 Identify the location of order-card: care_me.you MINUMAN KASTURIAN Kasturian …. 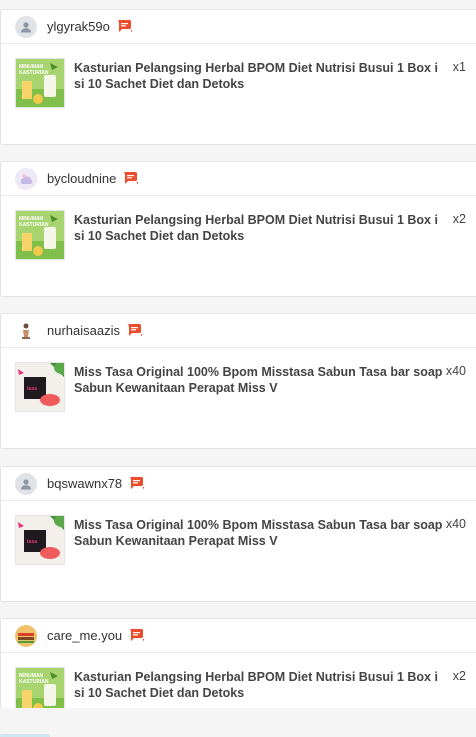
(238, 663).